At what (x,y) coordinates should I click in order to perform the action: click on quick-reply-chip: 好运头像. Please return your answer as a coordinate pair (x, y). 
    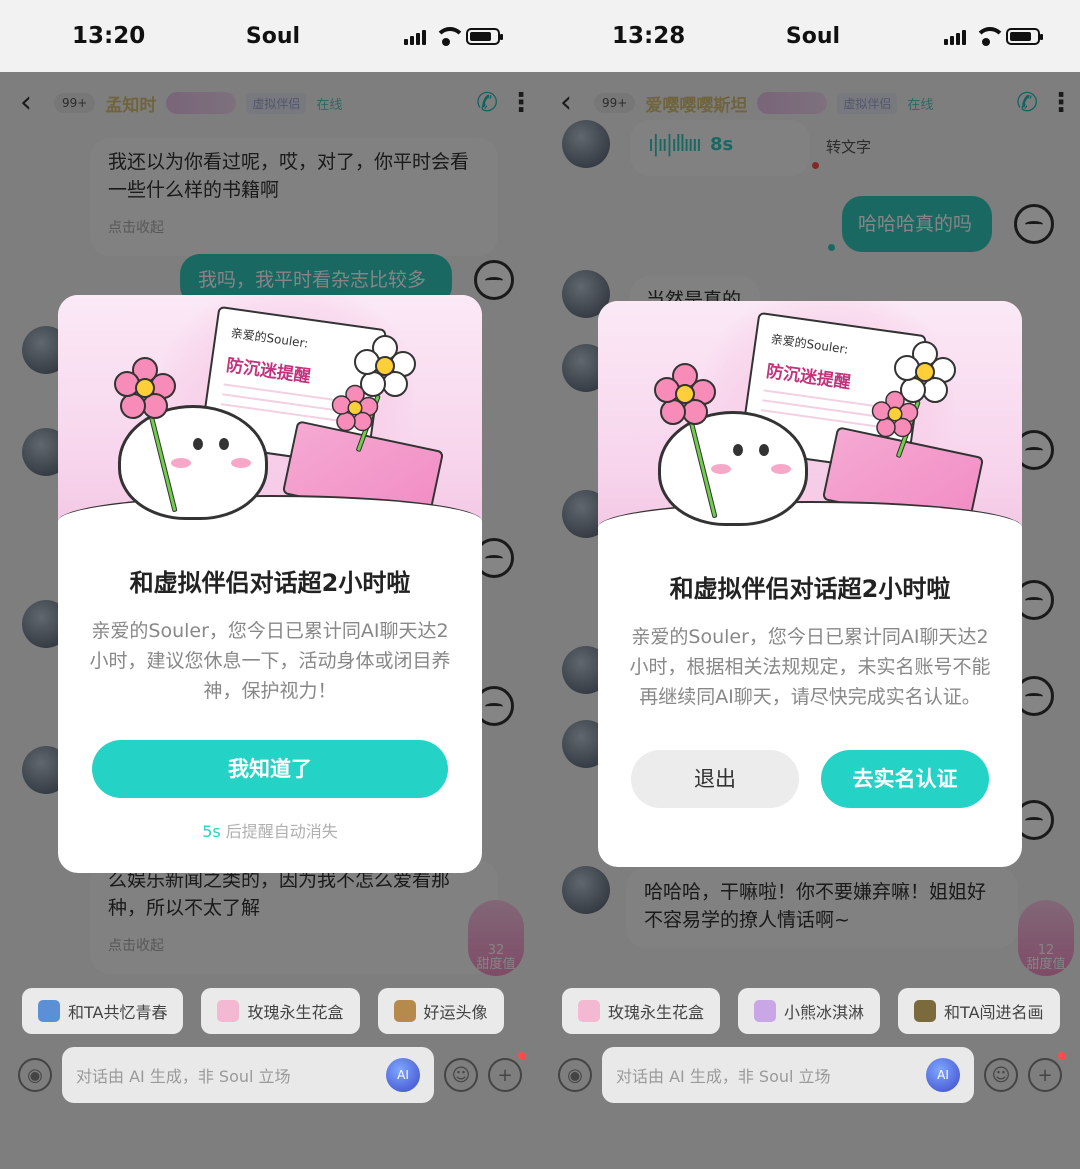
    Looking at the image, I should click on (440, 1011).